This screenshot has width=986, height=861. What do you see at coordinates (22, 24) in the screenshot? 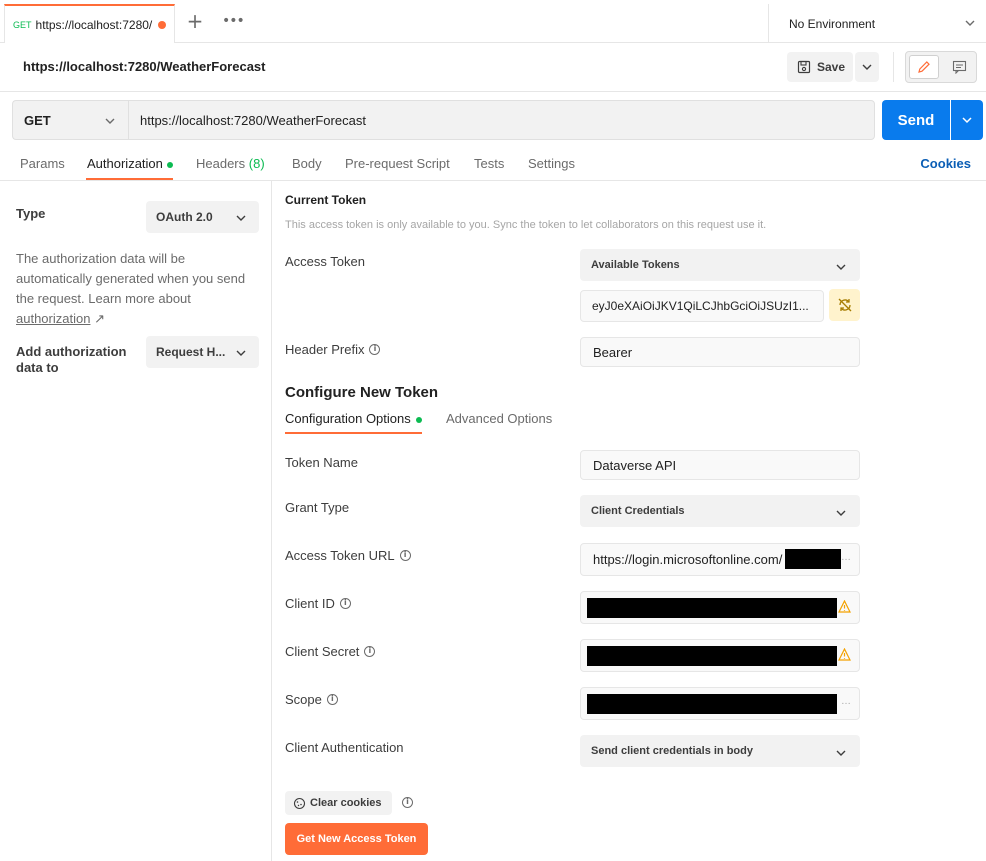
I see `request-tab-method: GET` at bounding box center [22, 24].